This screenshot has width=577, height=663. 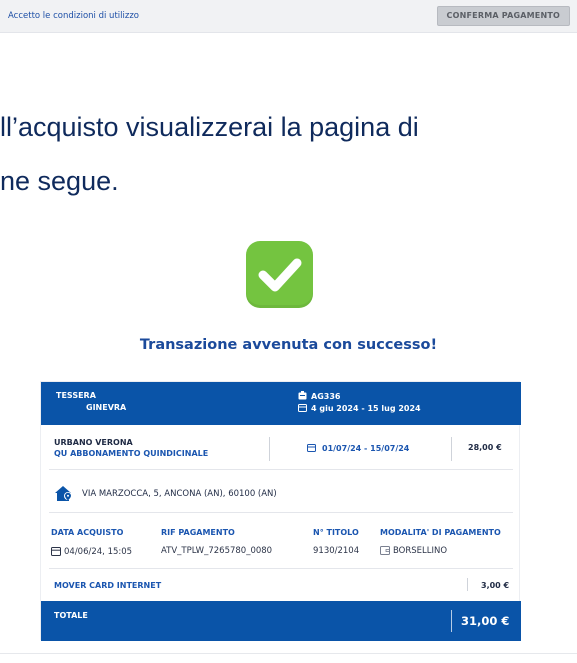 I want to click on payment-method: BORSELLINO, so click(x=413, y=551).